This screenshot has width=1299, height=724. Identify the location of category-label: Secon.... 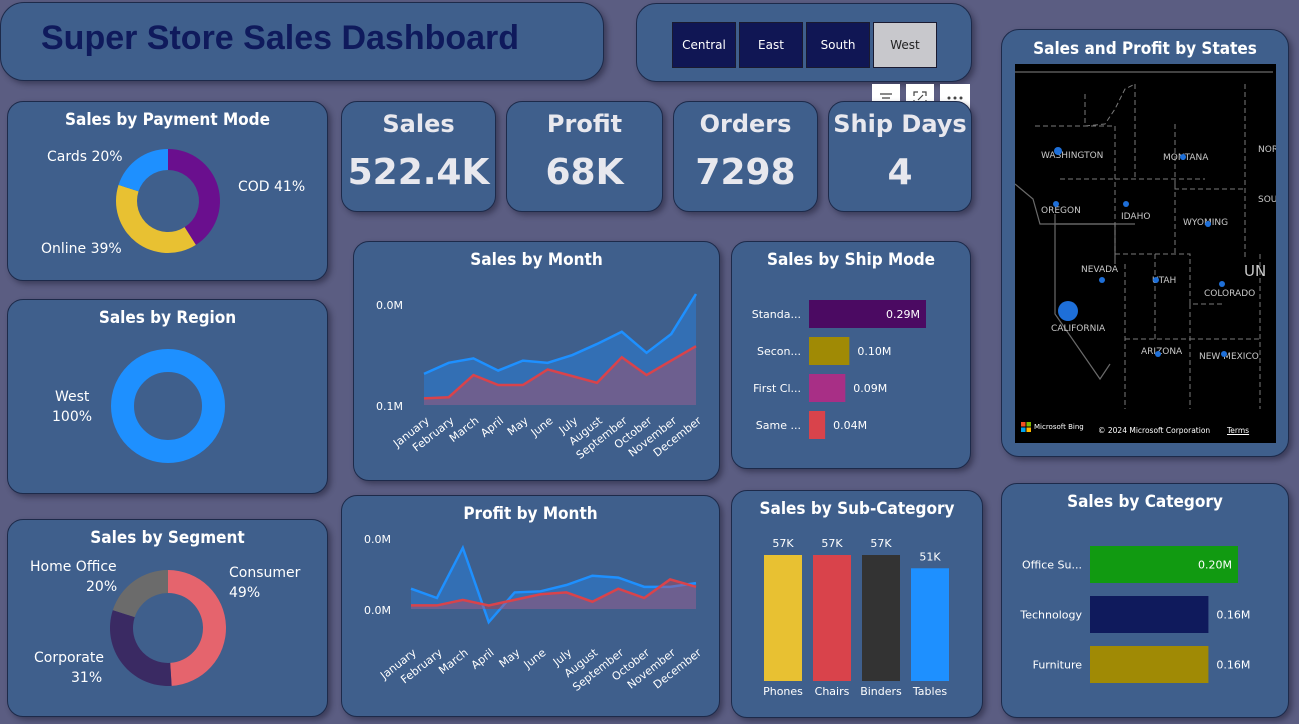
(779, 351).